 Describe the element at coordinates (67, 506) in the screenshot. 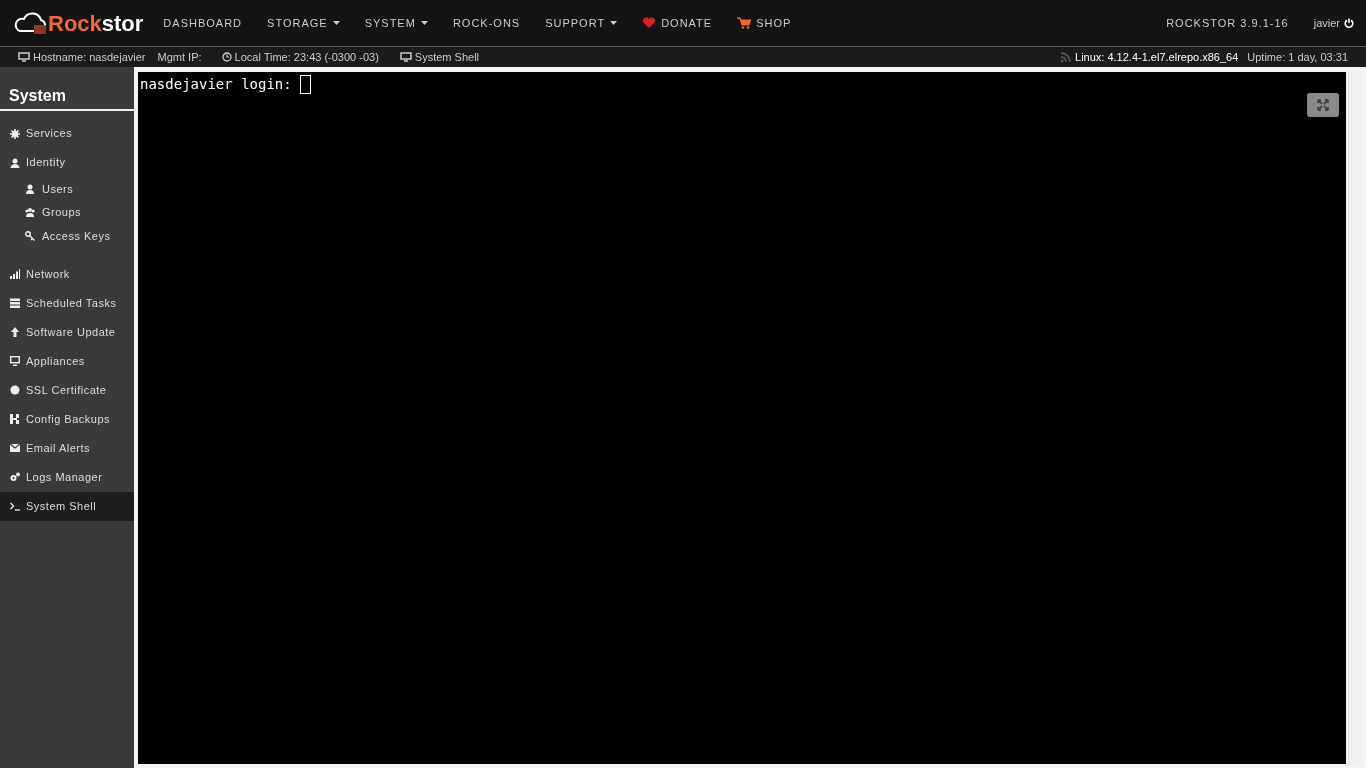

I see `sidebar-item: System Shell` at that location.